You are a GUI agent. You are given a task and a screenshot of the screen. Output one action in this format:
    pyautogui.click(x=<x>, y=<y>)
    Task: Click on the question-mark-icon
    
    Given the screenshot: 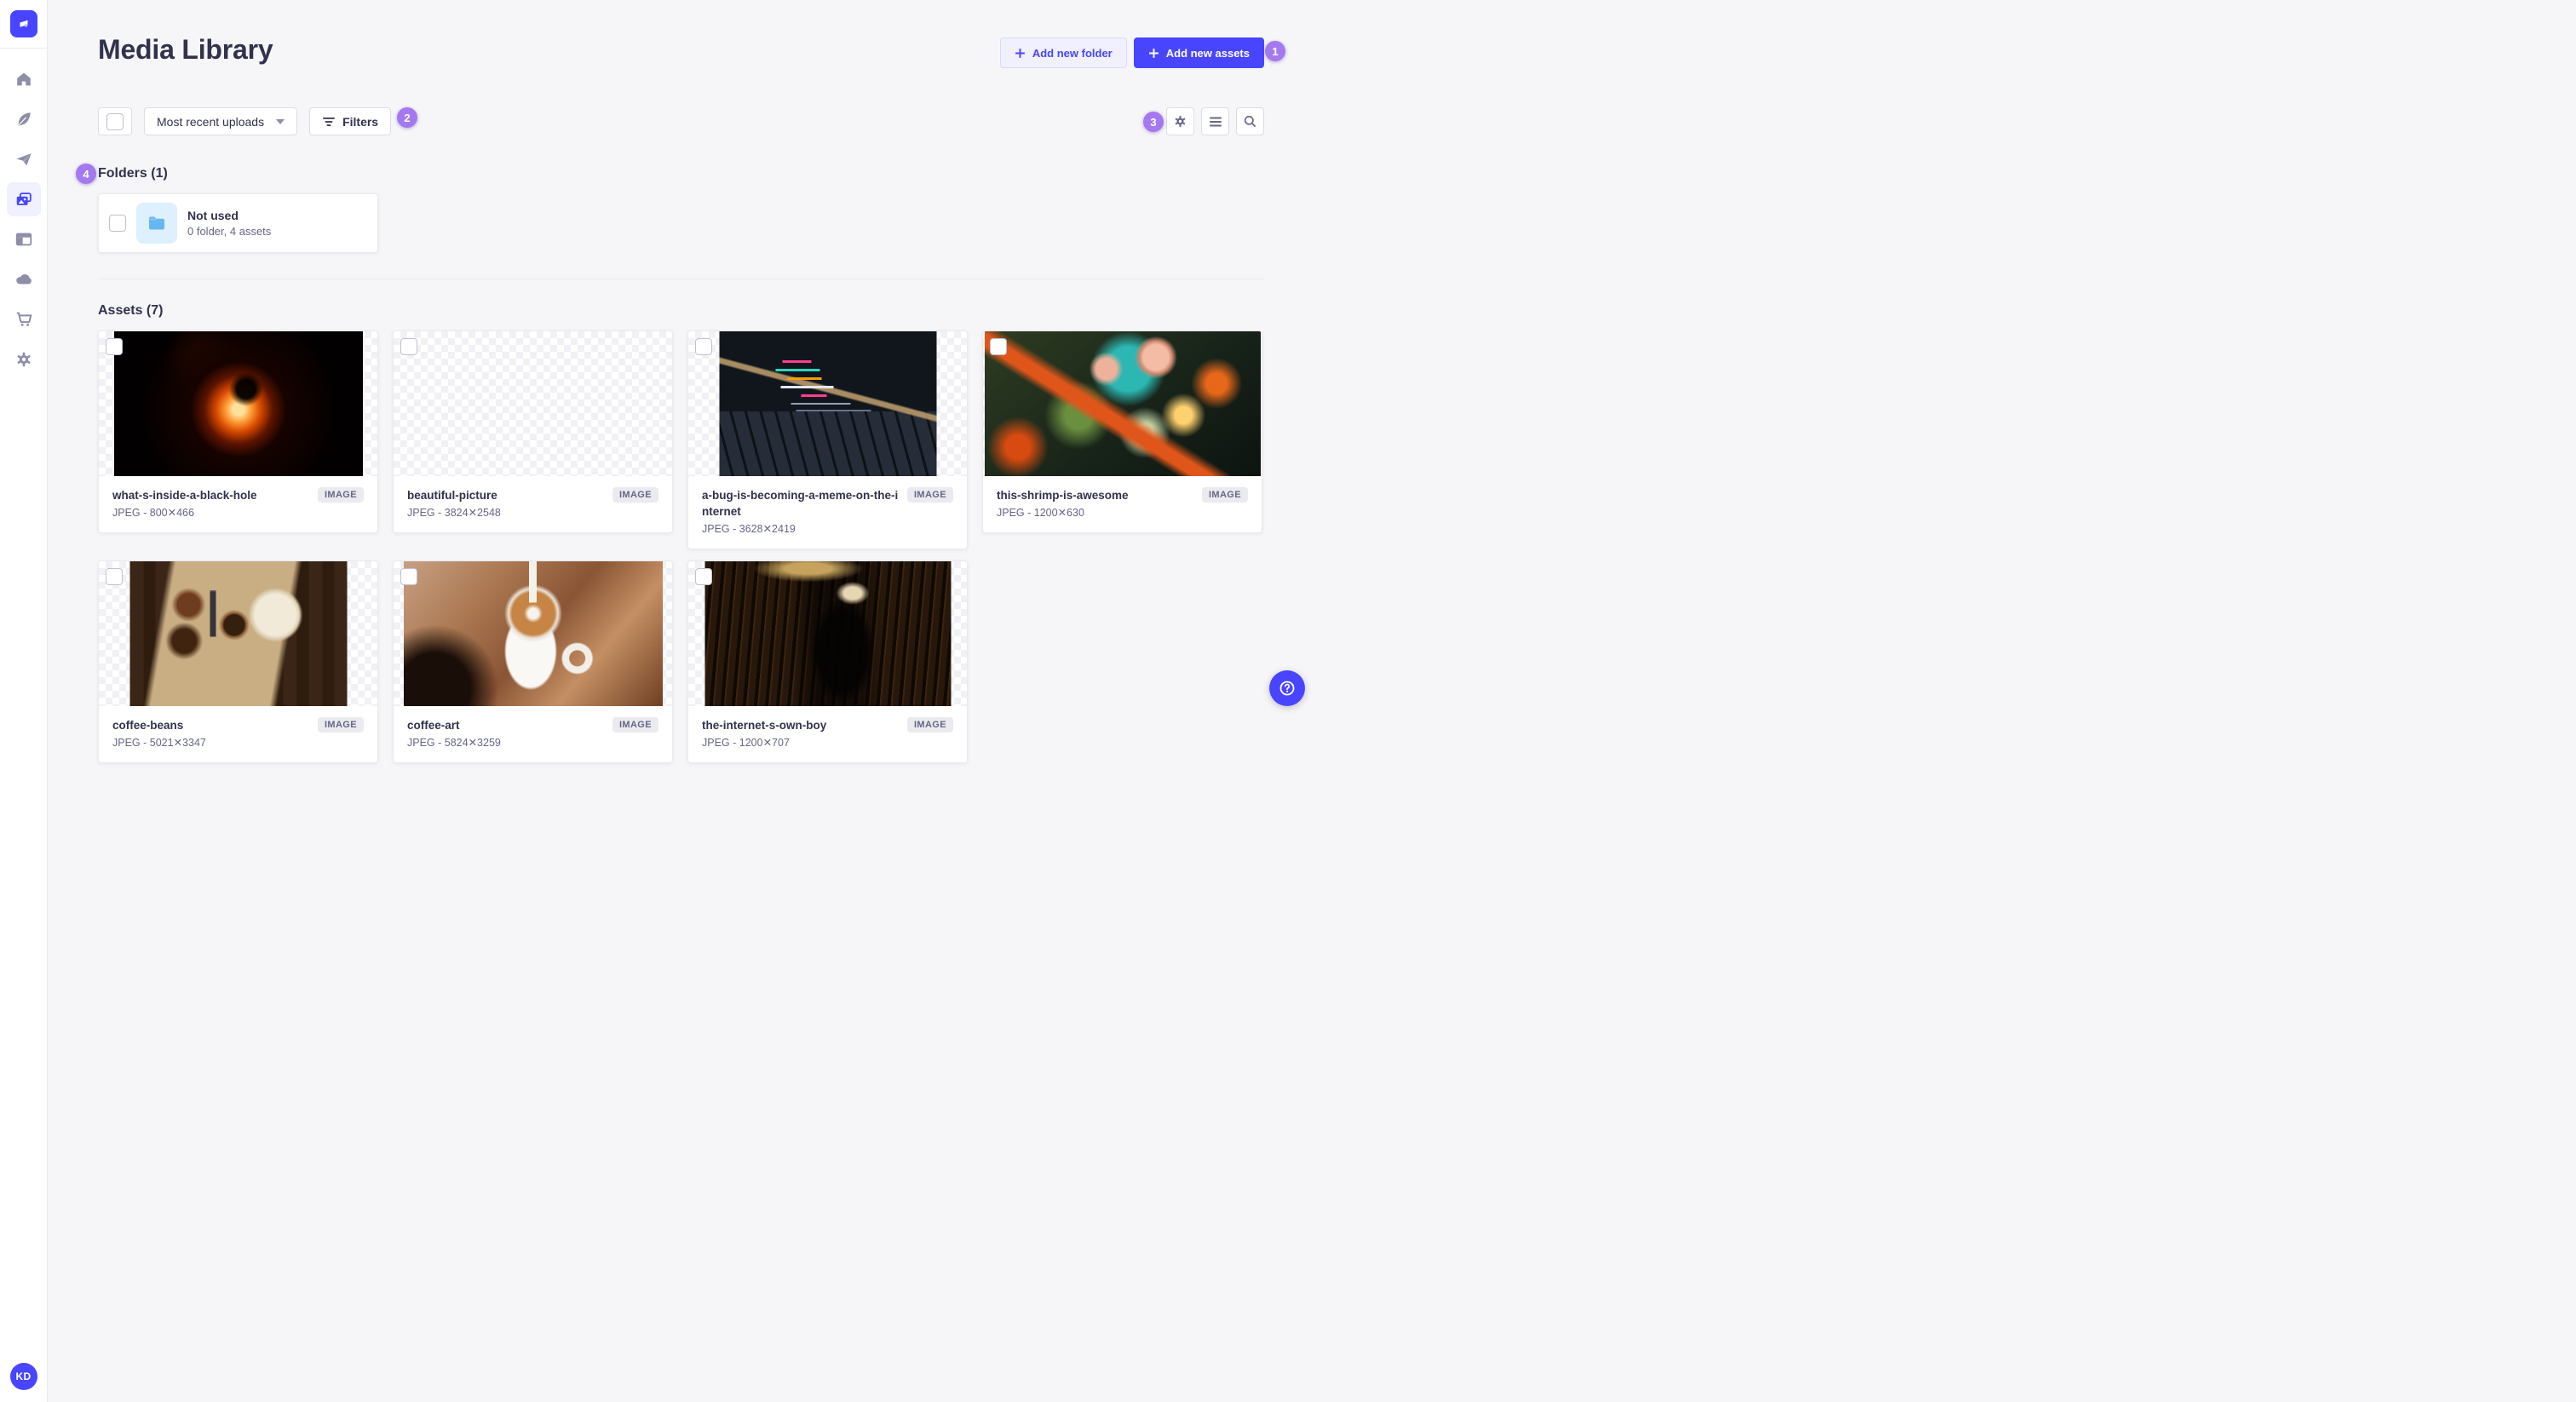 What is the action you would take?
    pyautogui.click(x=1287, y=688)
    